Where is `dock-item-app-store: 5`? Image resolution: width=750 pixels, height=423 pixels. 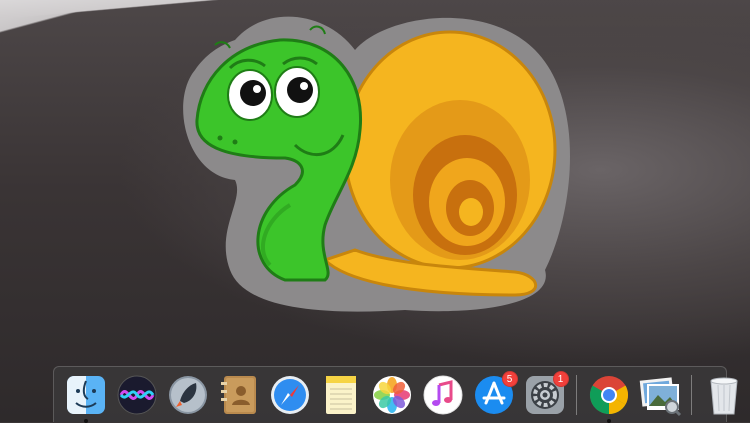
dock-item-app-store: 5 is located at coordinates (495, 393).